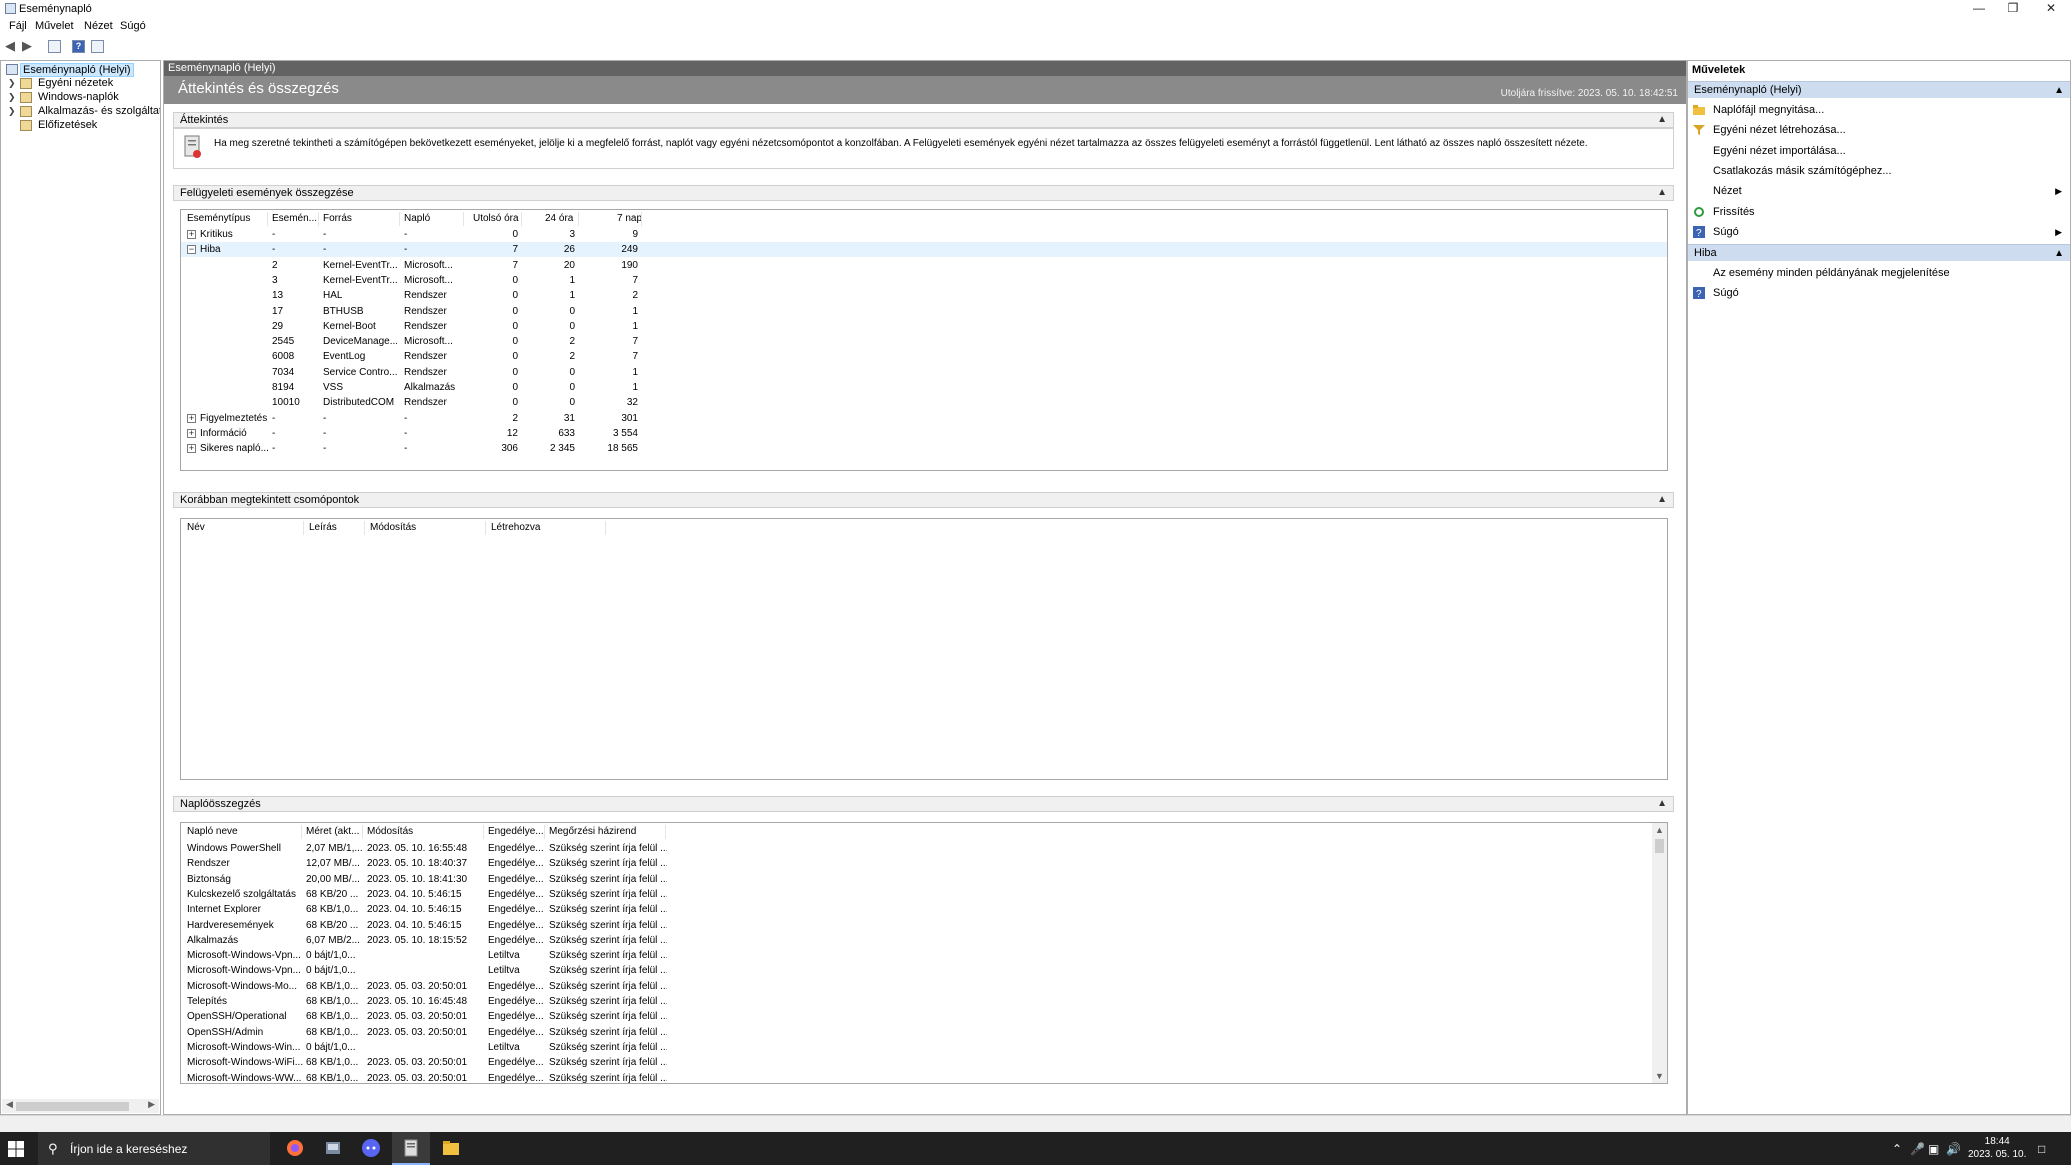 The height and width of the screenshot is (1165, 2071). Describe the element at coordinates (924, 341) in the screenshot. I see `table-row: 2545 DeviceManage... Microsoft... 0 2 7` at that location.